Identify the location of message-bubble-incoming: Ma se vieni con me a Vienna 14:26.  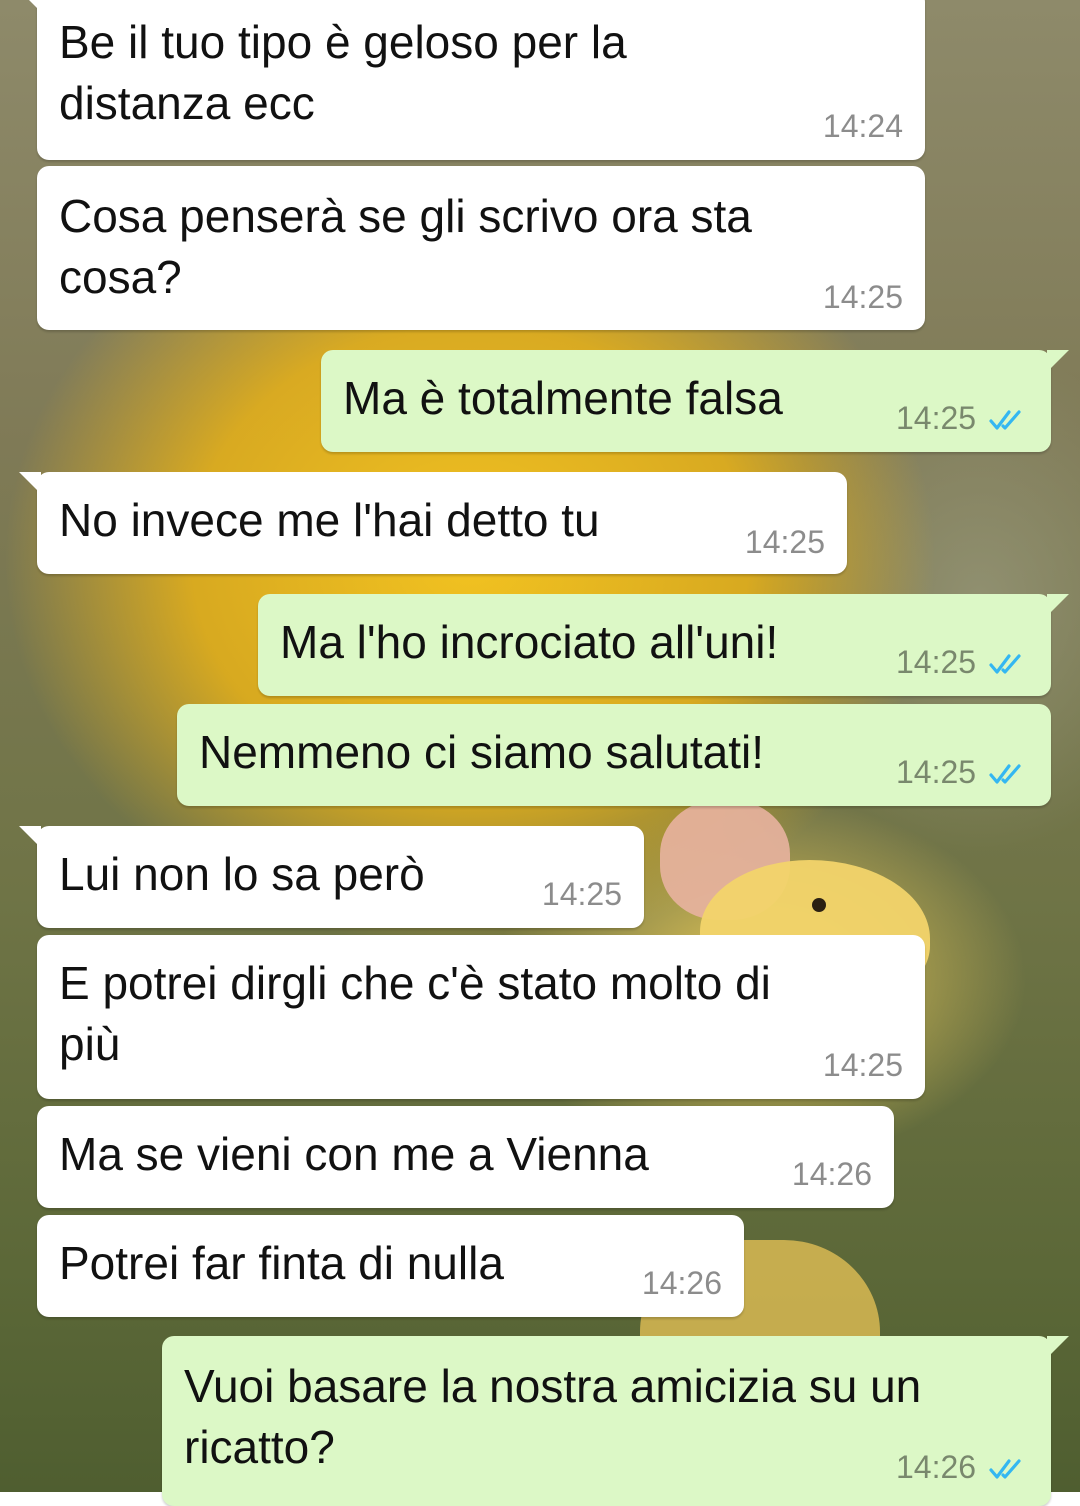
(465, 1157).